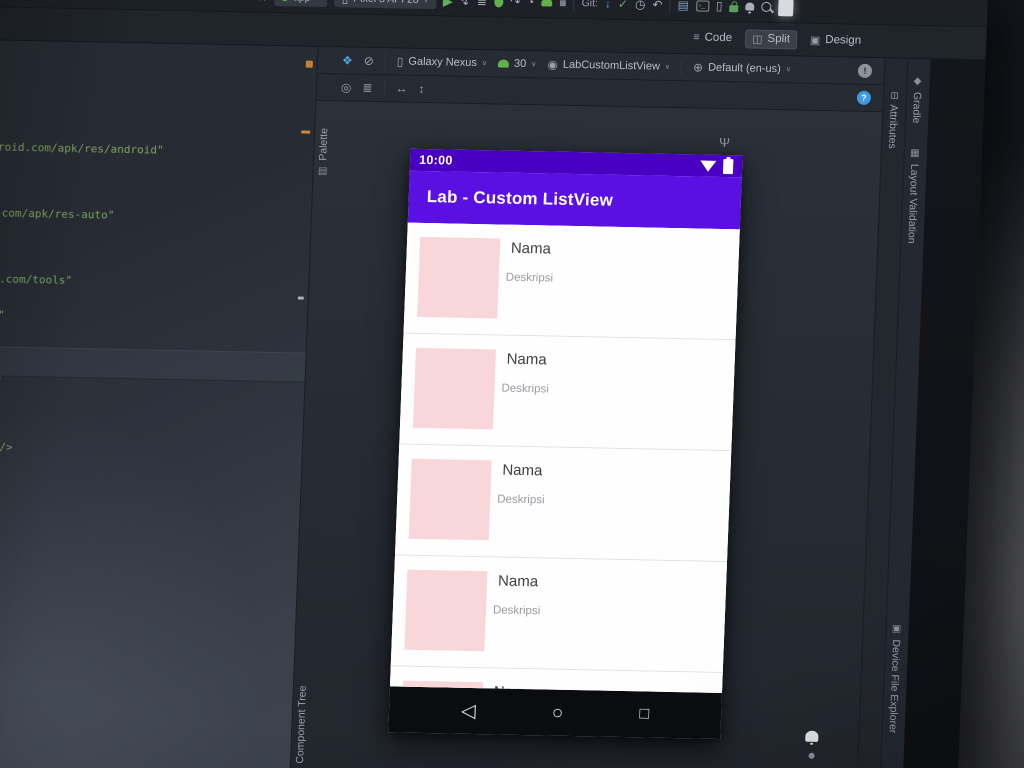 This screenshot has height=768, width=1024. I want to click on build-hammer-icon: ⚒, so click(261, 2).